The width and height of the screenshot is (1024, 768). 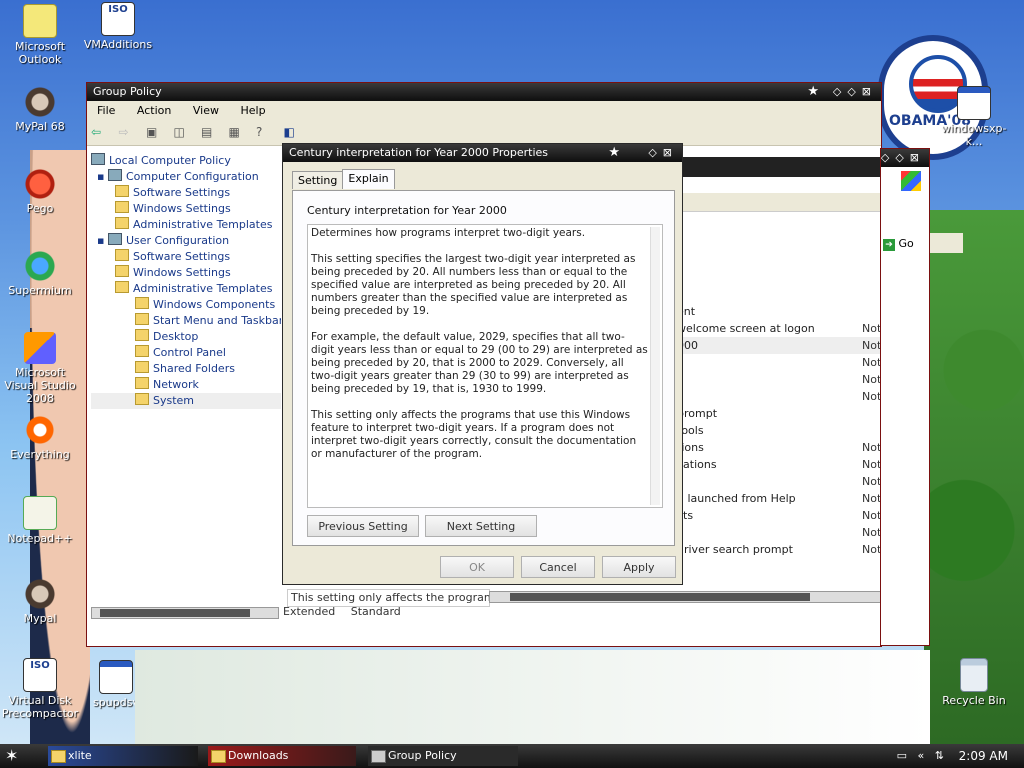 I want to click on list-item: ent, so click(x=782, y=311).